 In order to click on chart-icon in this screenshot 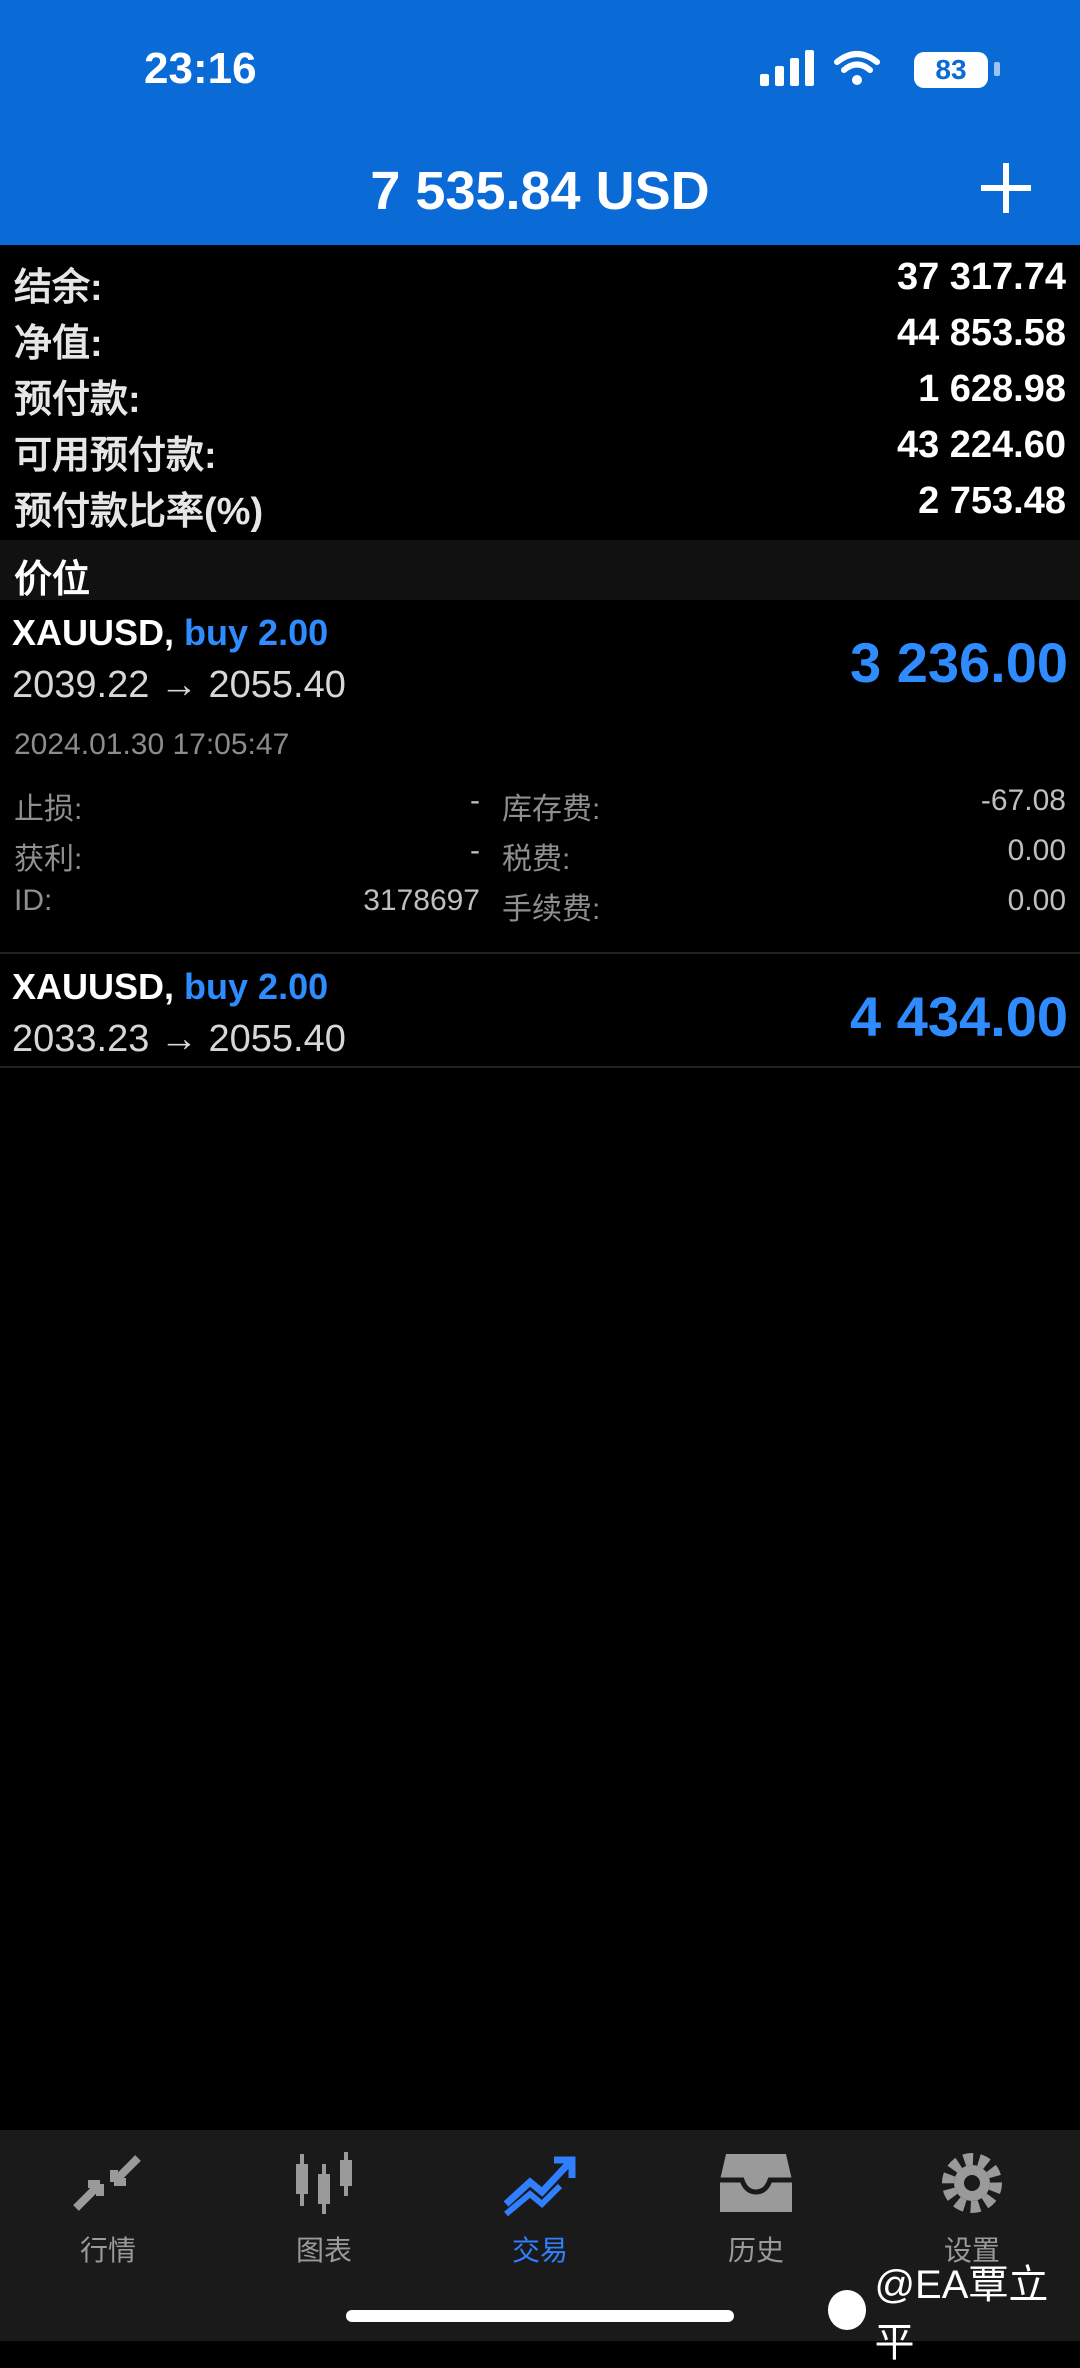, I will do `click(324, 2183)`.